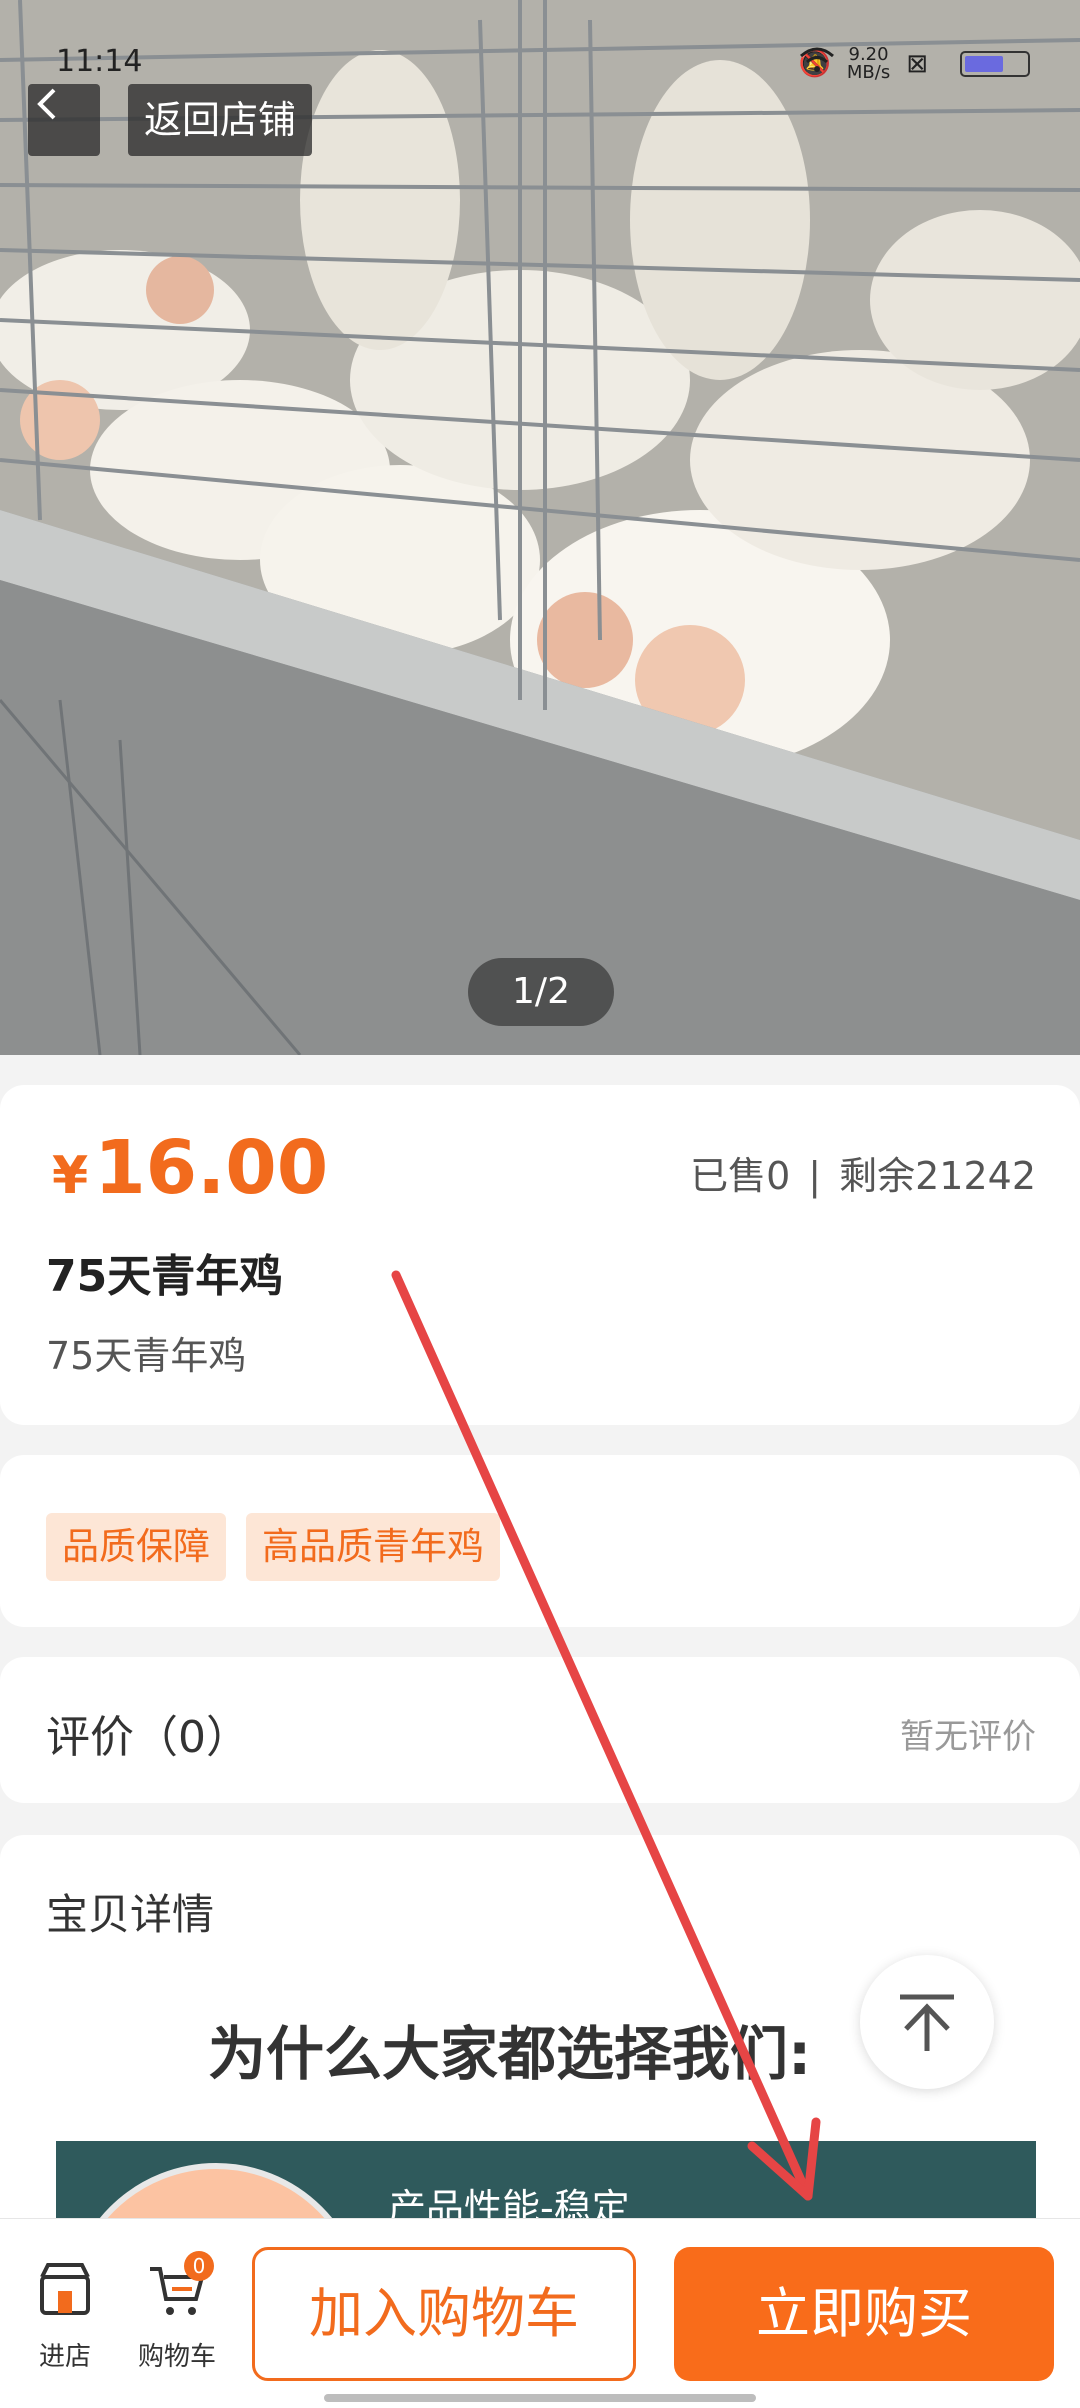  What do you see at coordinates (995, 64) in the screenshot?
I see `battery-icon` at bounding box center [995, 64].